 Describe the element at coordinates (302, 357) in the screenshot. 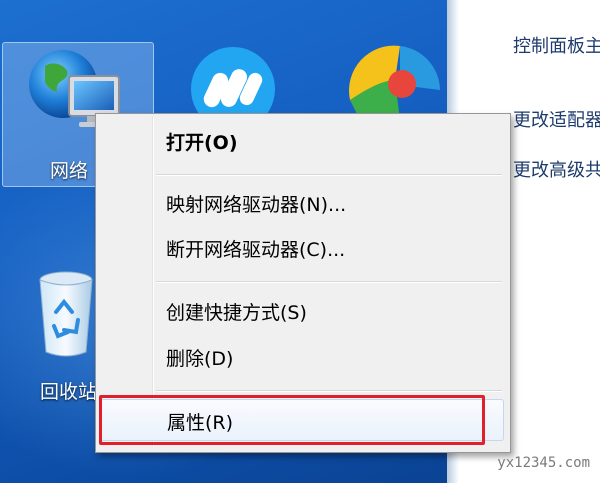

I see `menu-item-delete: 删除(D)` at that location.